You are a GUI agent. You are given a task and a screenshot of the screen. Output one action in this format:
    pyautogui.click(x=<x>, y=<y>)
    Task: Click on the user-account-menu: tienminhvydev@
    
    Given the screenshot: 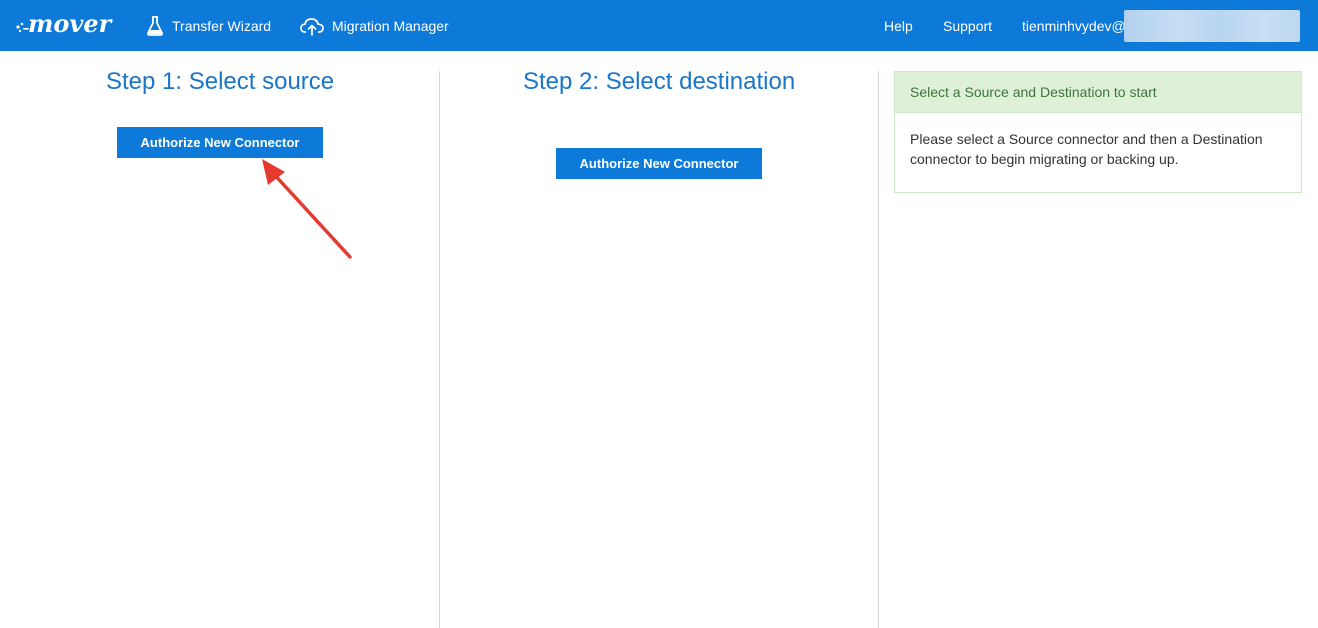 What is the action you would take?
    pyautogui.click(x=1074, y=25)
    